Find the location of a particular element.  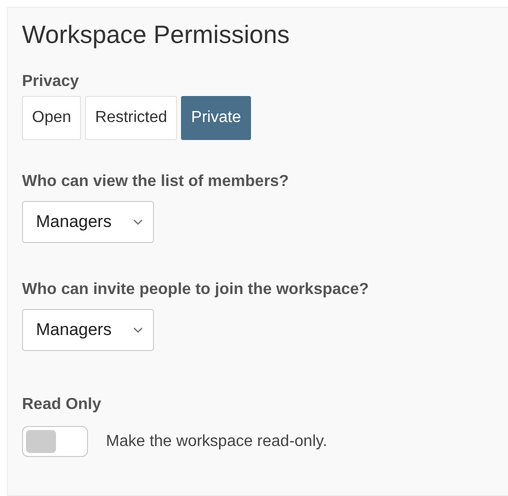

privacy-option-button: Open is located at coordinates (52, 118).